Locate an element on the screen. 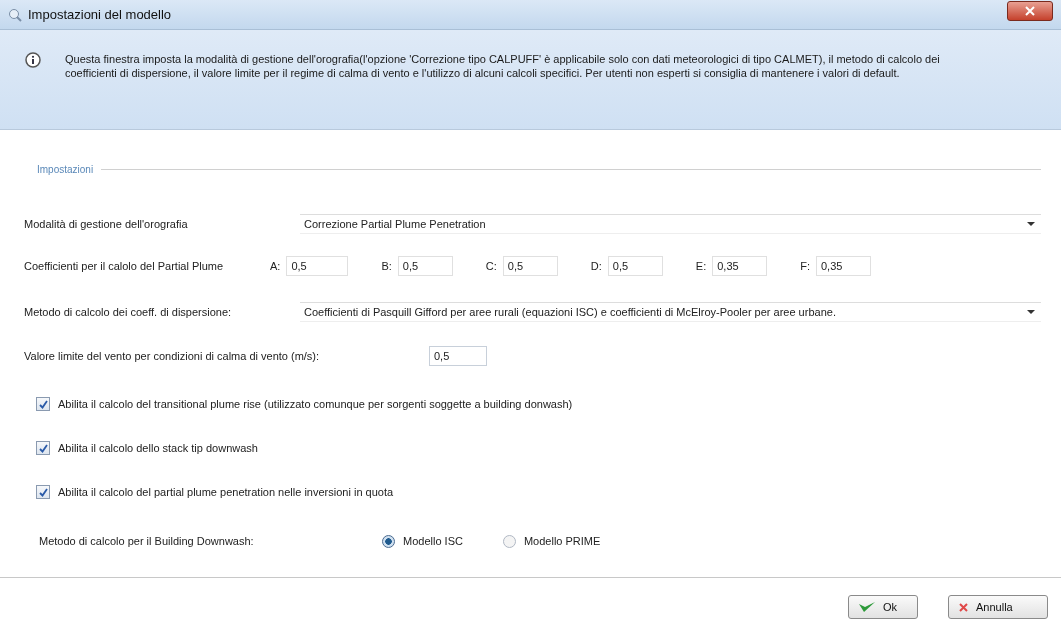 The width and height of the screenshot is (1061, 627). radio-button: Modello ISC is located at coordinates (422, 541).